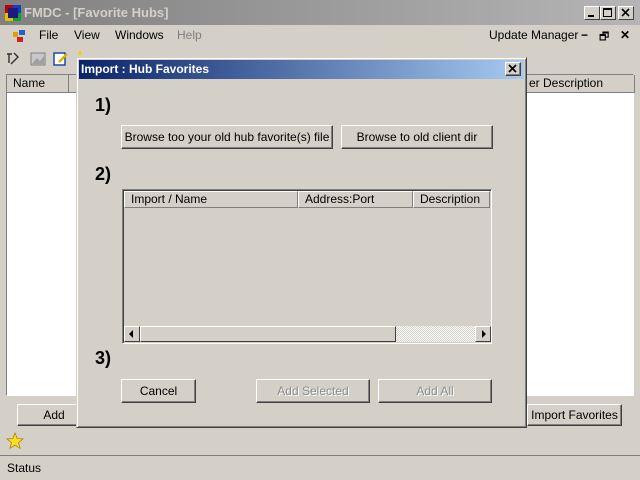 Image resolution: width=640 pixels, height=480 pixels. Describe the element at coordinates (48, 35) in the screenshot. I see `menu-file: File` at that location.